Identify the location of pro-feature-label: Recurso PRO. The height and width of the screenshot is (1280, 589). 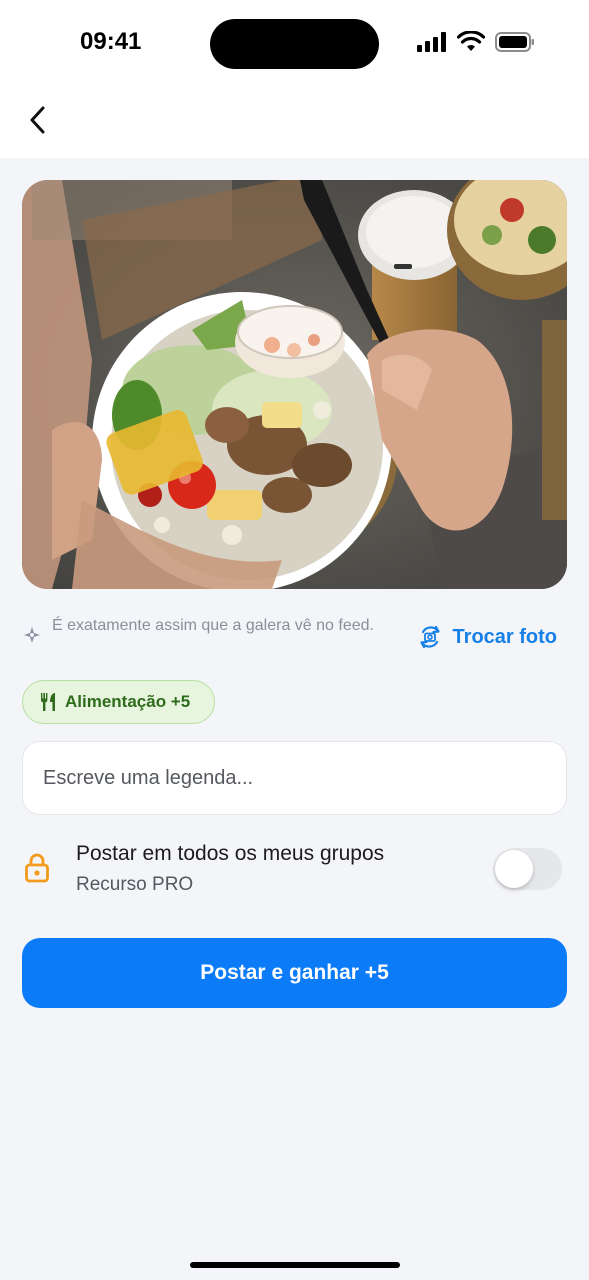
(135, 884).